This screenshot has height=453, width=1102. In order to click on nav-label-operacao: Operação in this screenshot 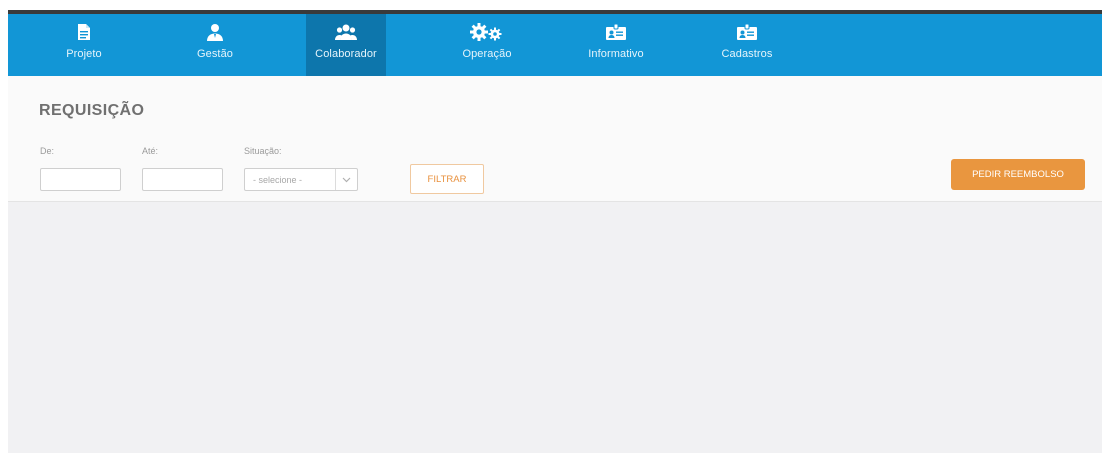, I will do `click(487, 54)`.